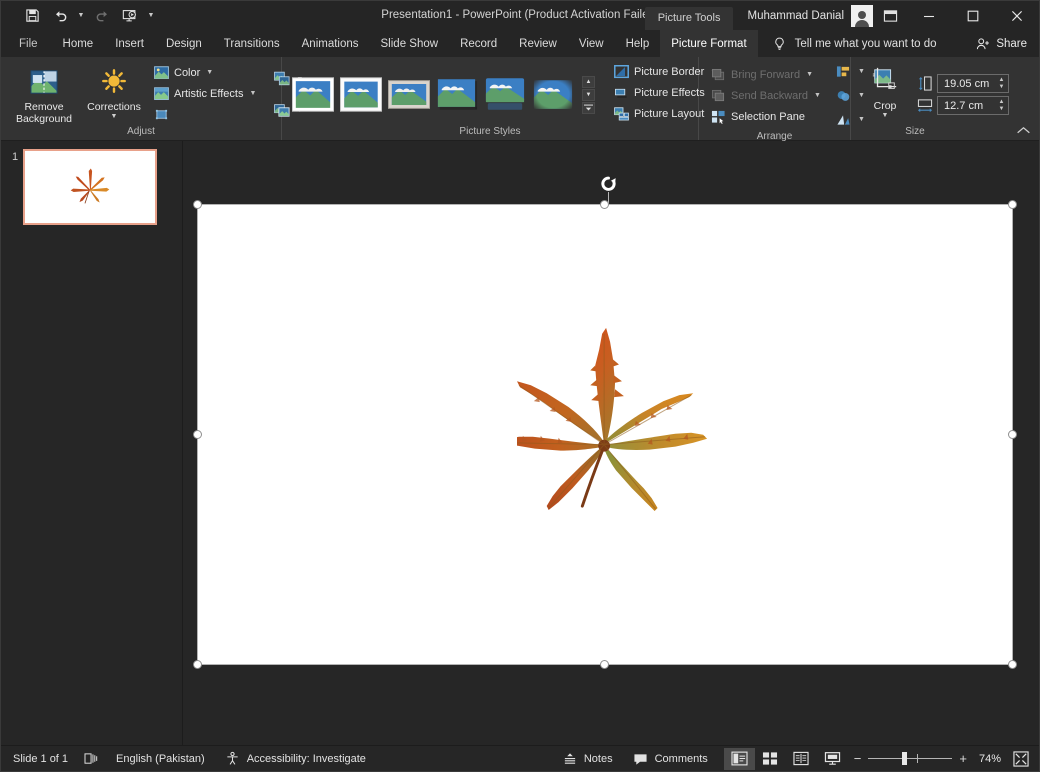 This screenshot has height=772, width=1040. Describe the element at coordinates (1012, 204) in the screenshot. I see `resize-handle-top-right` at that location.